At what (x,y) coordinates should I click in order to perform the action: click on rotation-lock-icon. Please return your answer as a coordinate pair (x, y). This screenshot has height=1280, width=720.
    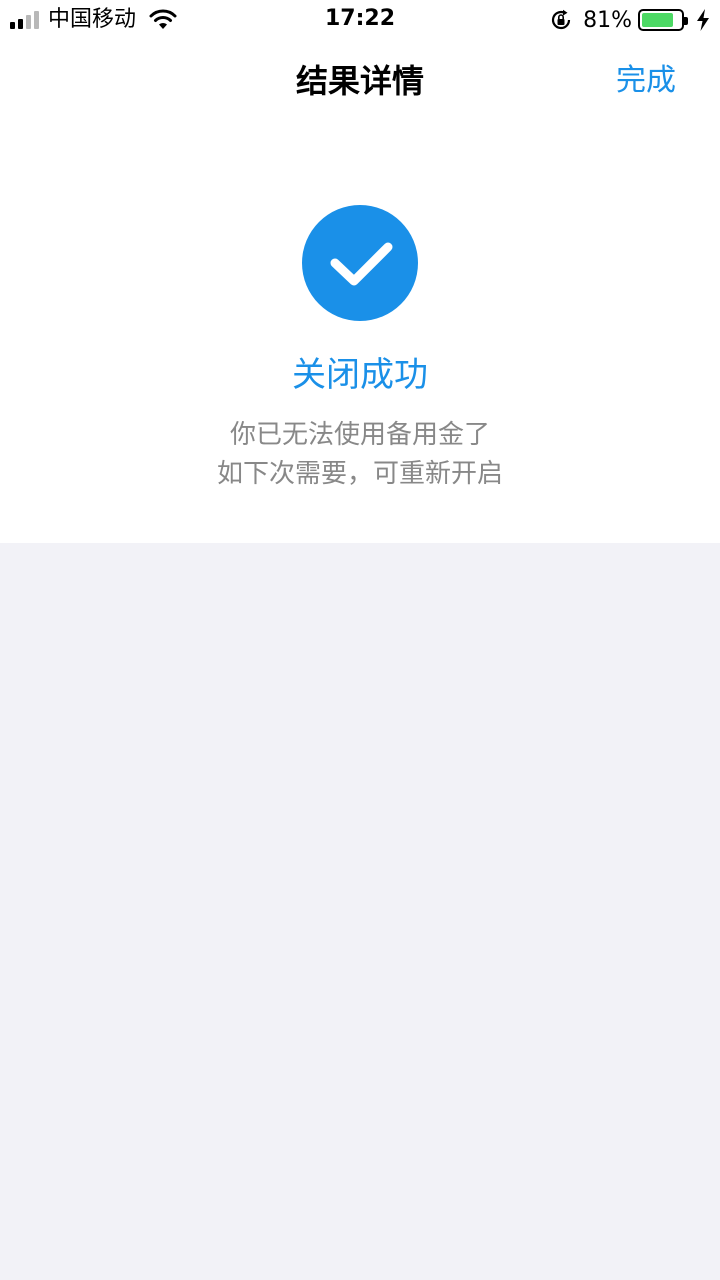
    Looking at the image, I should click on (561, 19).